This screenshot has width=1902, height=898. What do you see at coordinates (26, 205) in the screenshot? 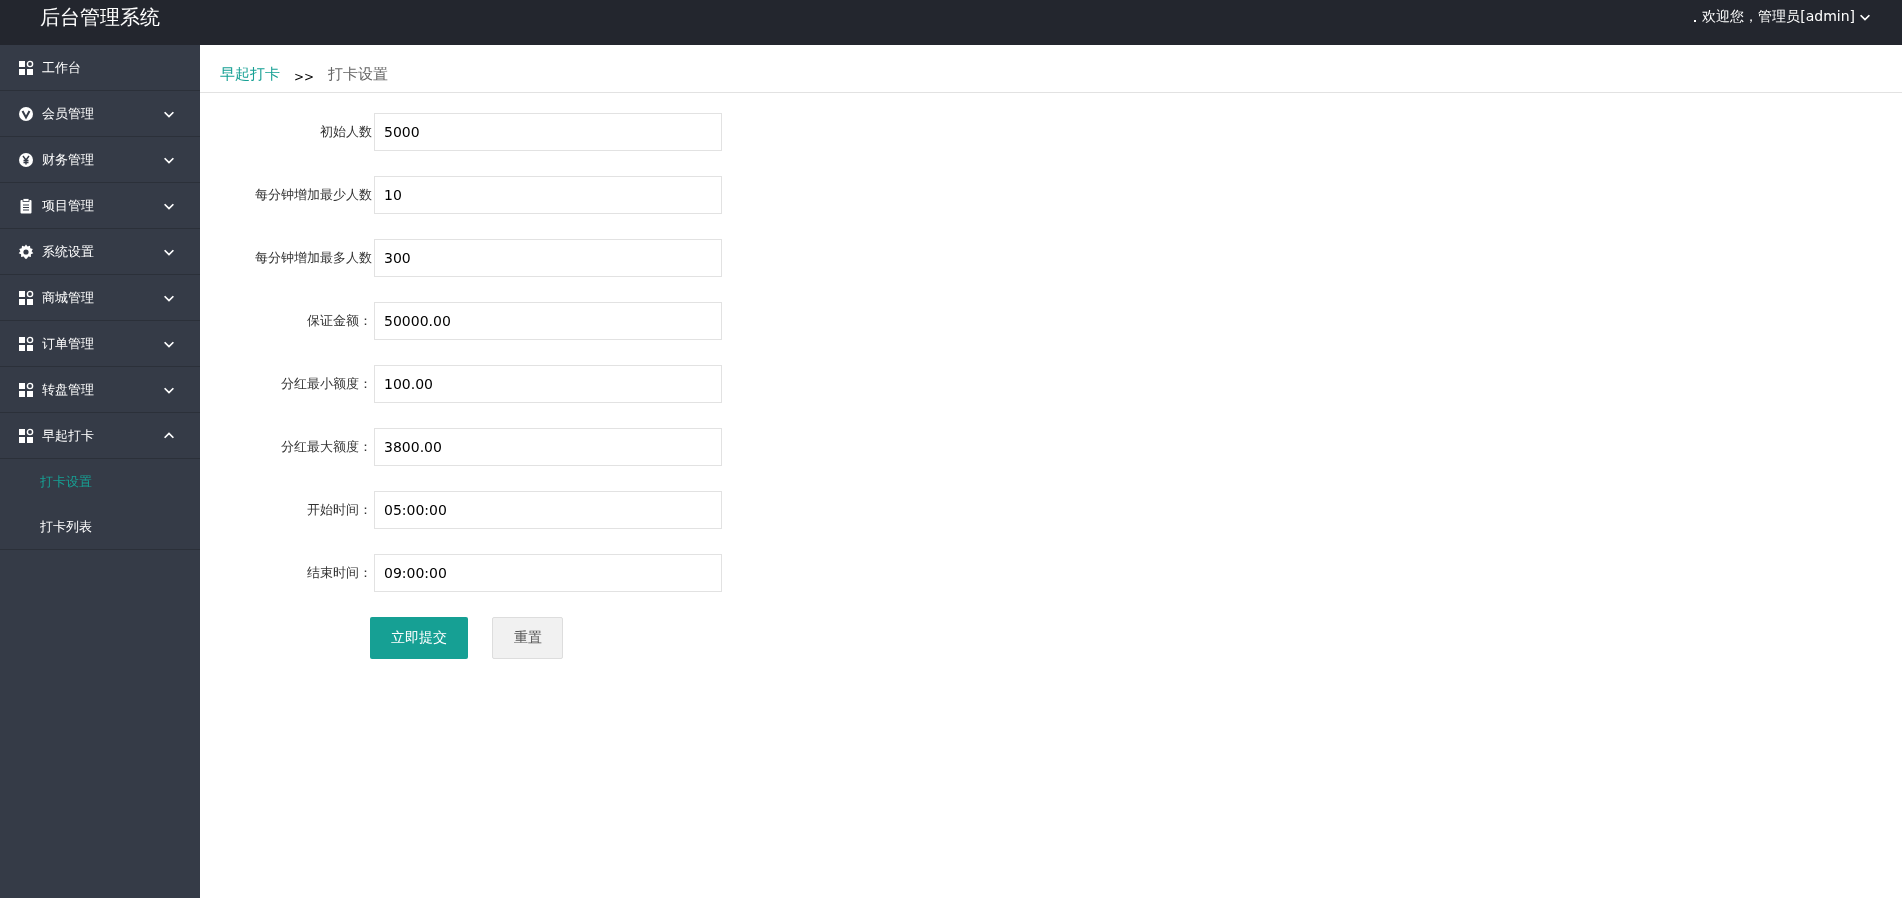
I see `clipboard-icon` at bounding box center [26, 205].